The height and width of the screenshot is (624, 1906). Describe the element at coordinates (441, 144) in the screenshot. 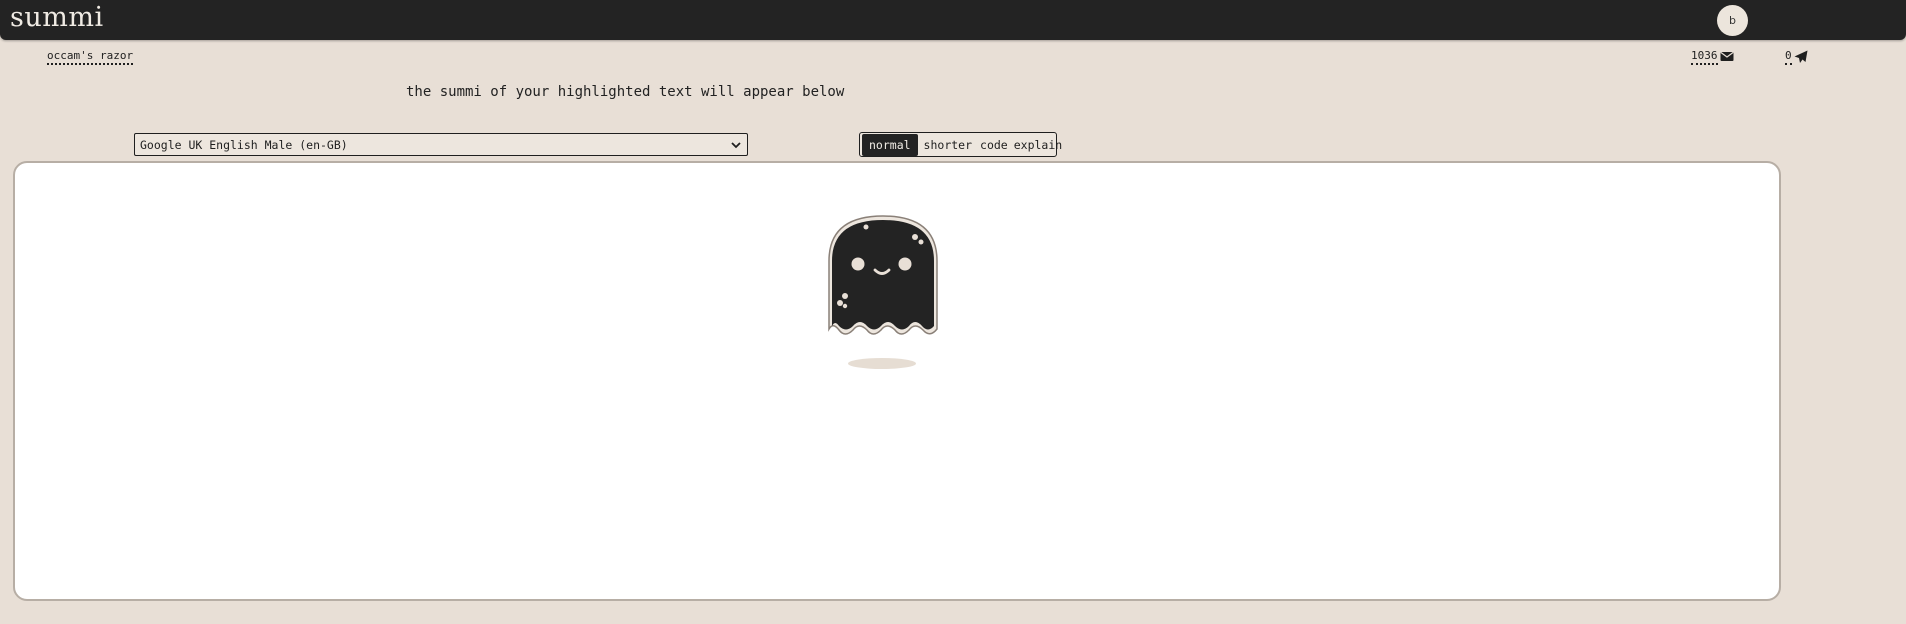

I see `voice-select: Google UK English Male (en-GB)` at that location.